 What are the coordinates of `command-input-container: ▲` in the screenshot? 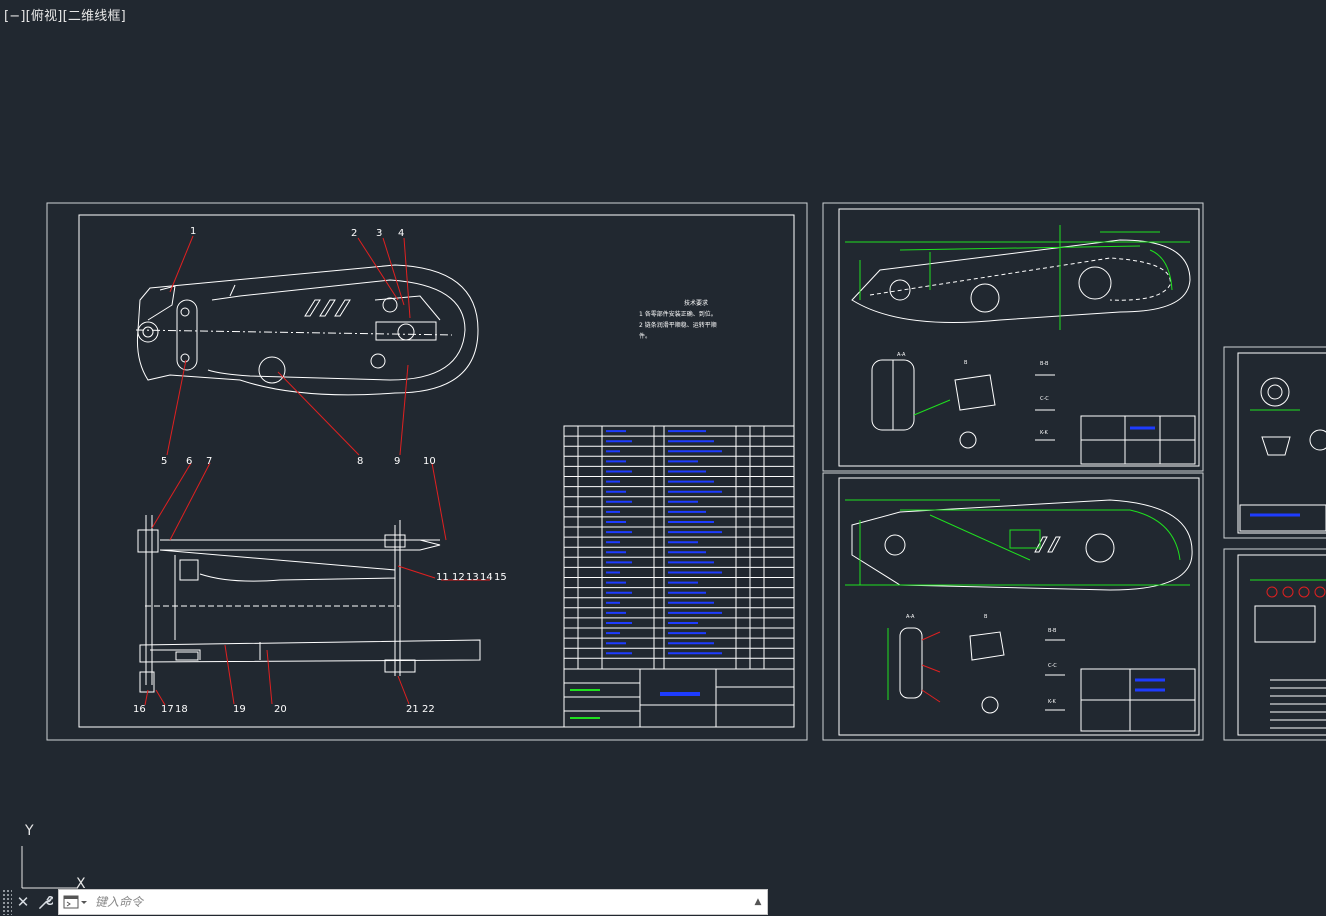 It's located at (413, 902).